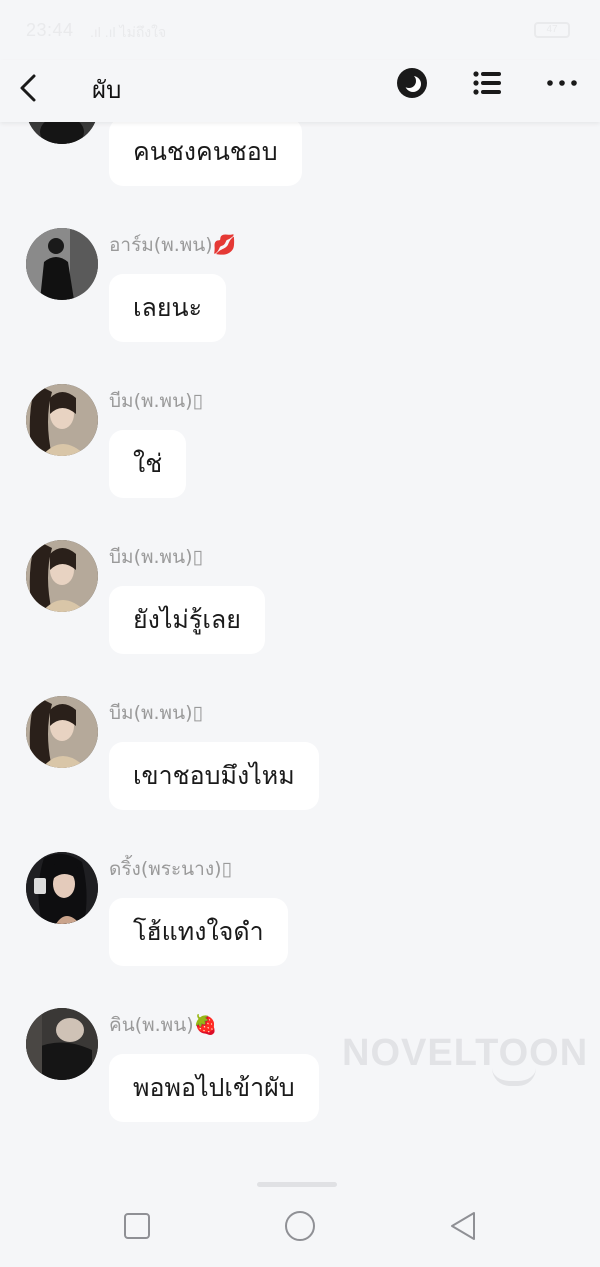 This screenshot has height=1267, width=600. Describe the element at coordinates (173, 245) in the screenshot. I see `sender-name: อาร์ม(พ.พน)💋` at that location.